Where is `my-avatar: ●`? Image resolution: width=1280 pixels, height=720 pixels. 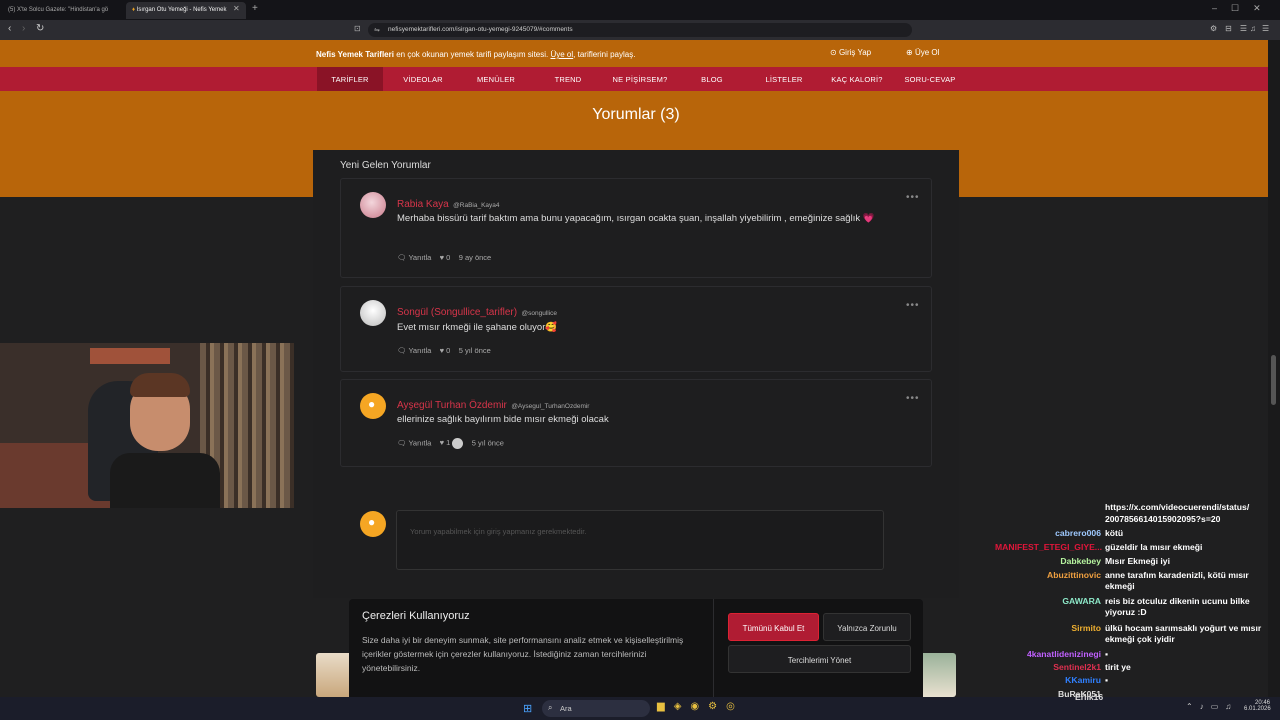 my-avatar: ● is located at coordinates (373, 524).